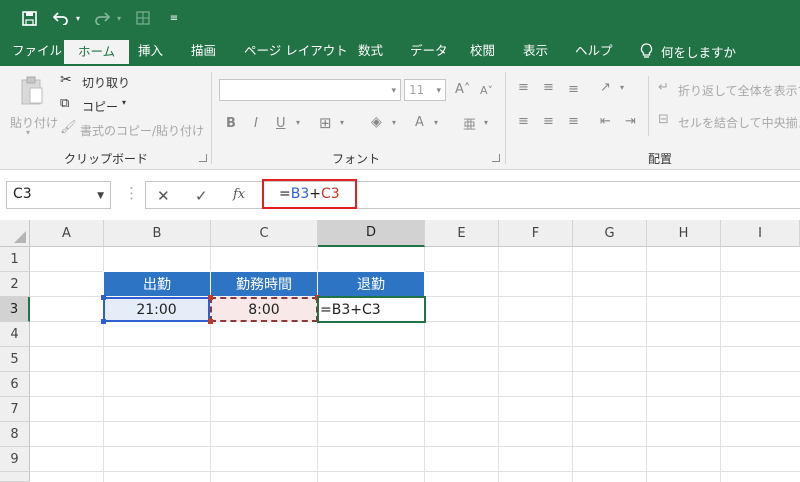 This screenshot has height=482, width=800. What do you see at coordinates (264, 309) in the screenshot?
I see `cell-c3: 8:00` at bounding box center [264, 309].